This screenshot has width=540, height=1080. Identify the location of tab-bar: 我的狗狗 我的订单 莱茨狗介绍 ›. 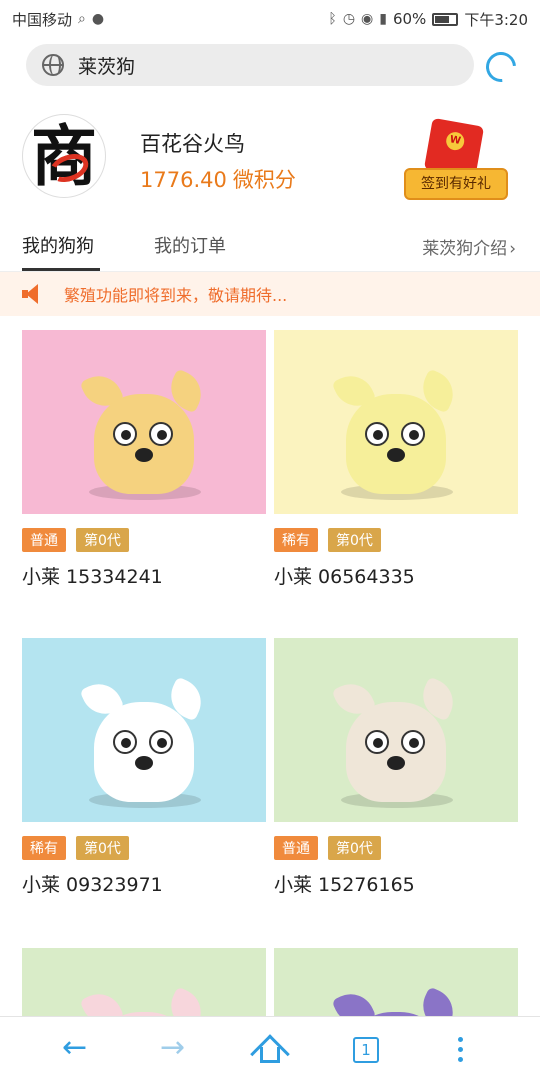
(270, 245).